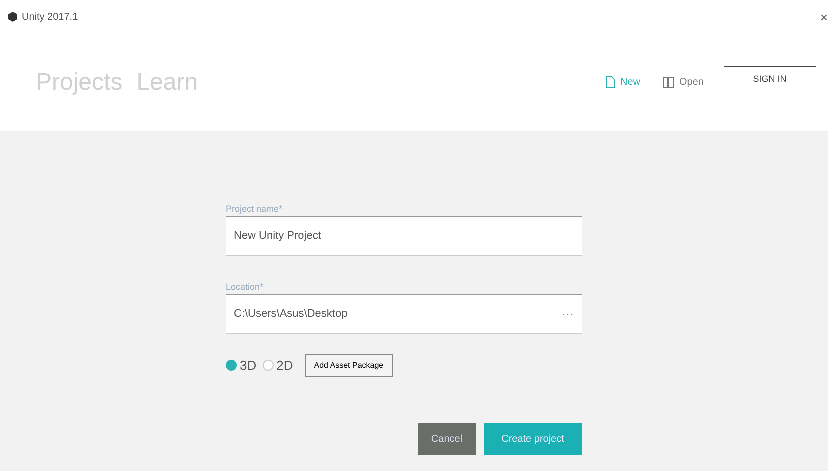  I want to click on cancel-button: Cancel, so click(447, 439).